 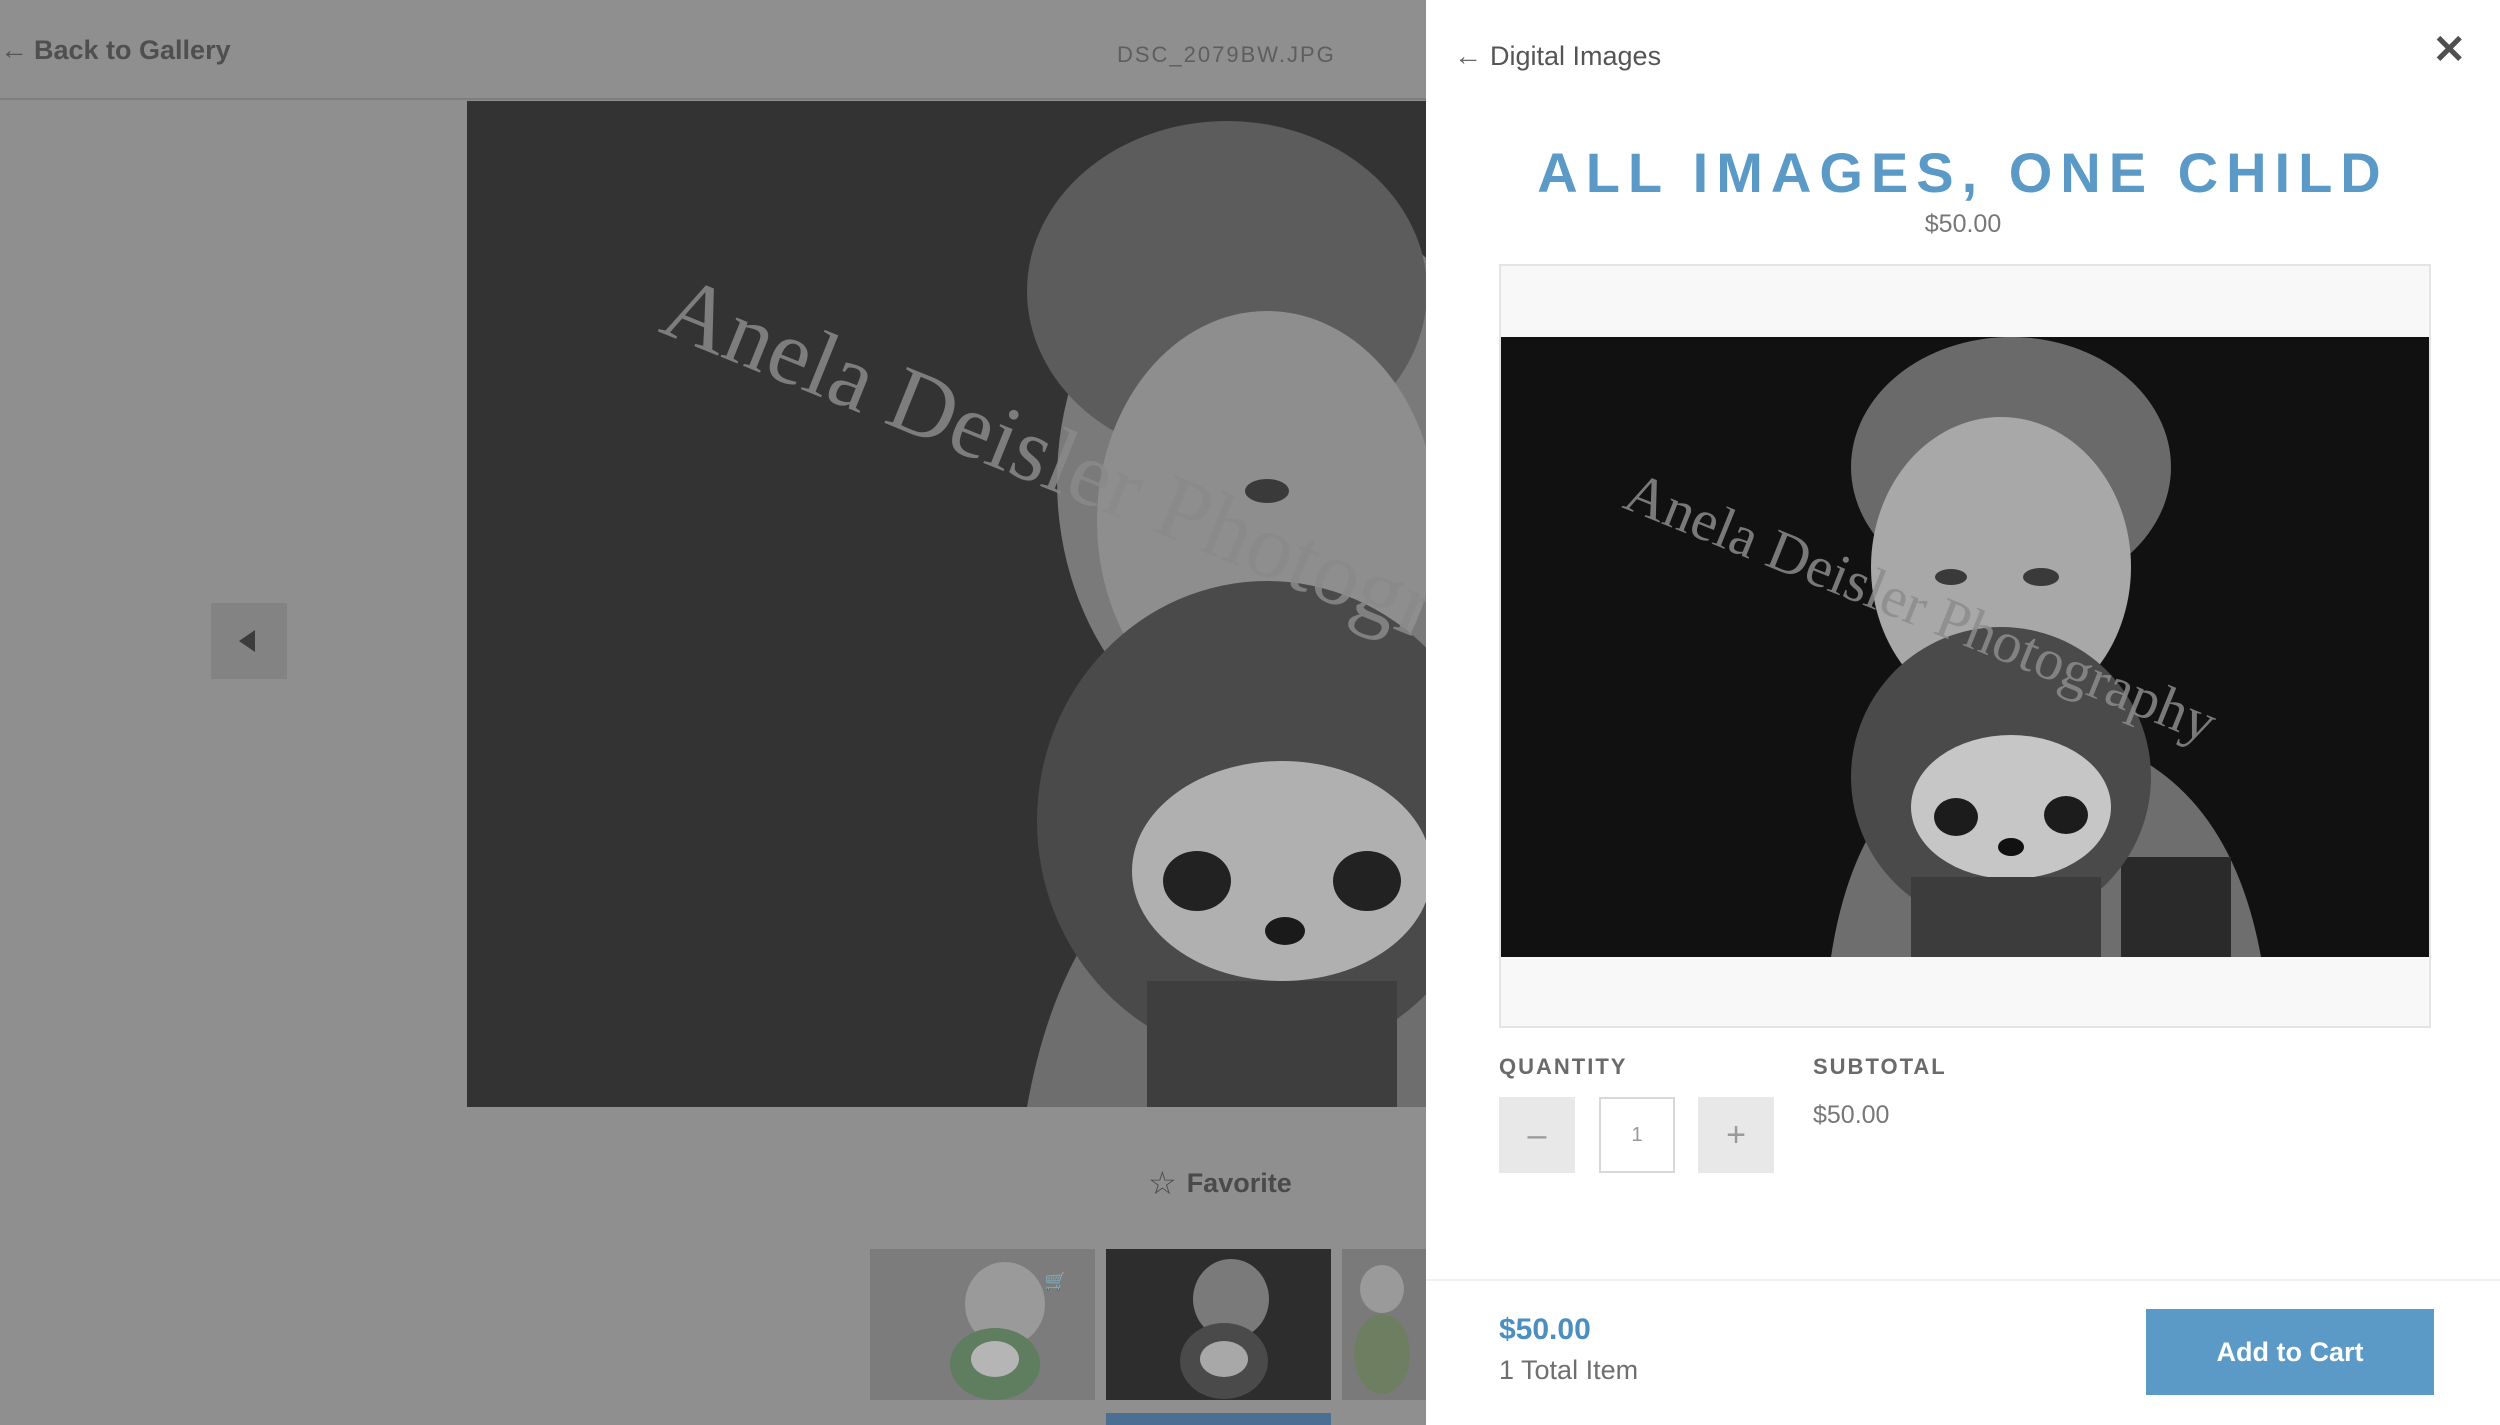 I want to click on add-to-cart-button: Add to Cart, so click(x=2290, y=1352).